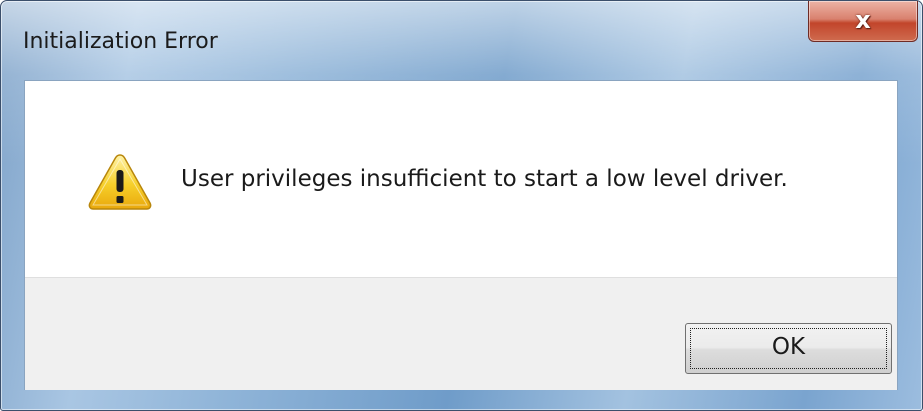 The width and height of the screenshot is (923, 411). I want to click on ok-button: OK, so click(788, 348).